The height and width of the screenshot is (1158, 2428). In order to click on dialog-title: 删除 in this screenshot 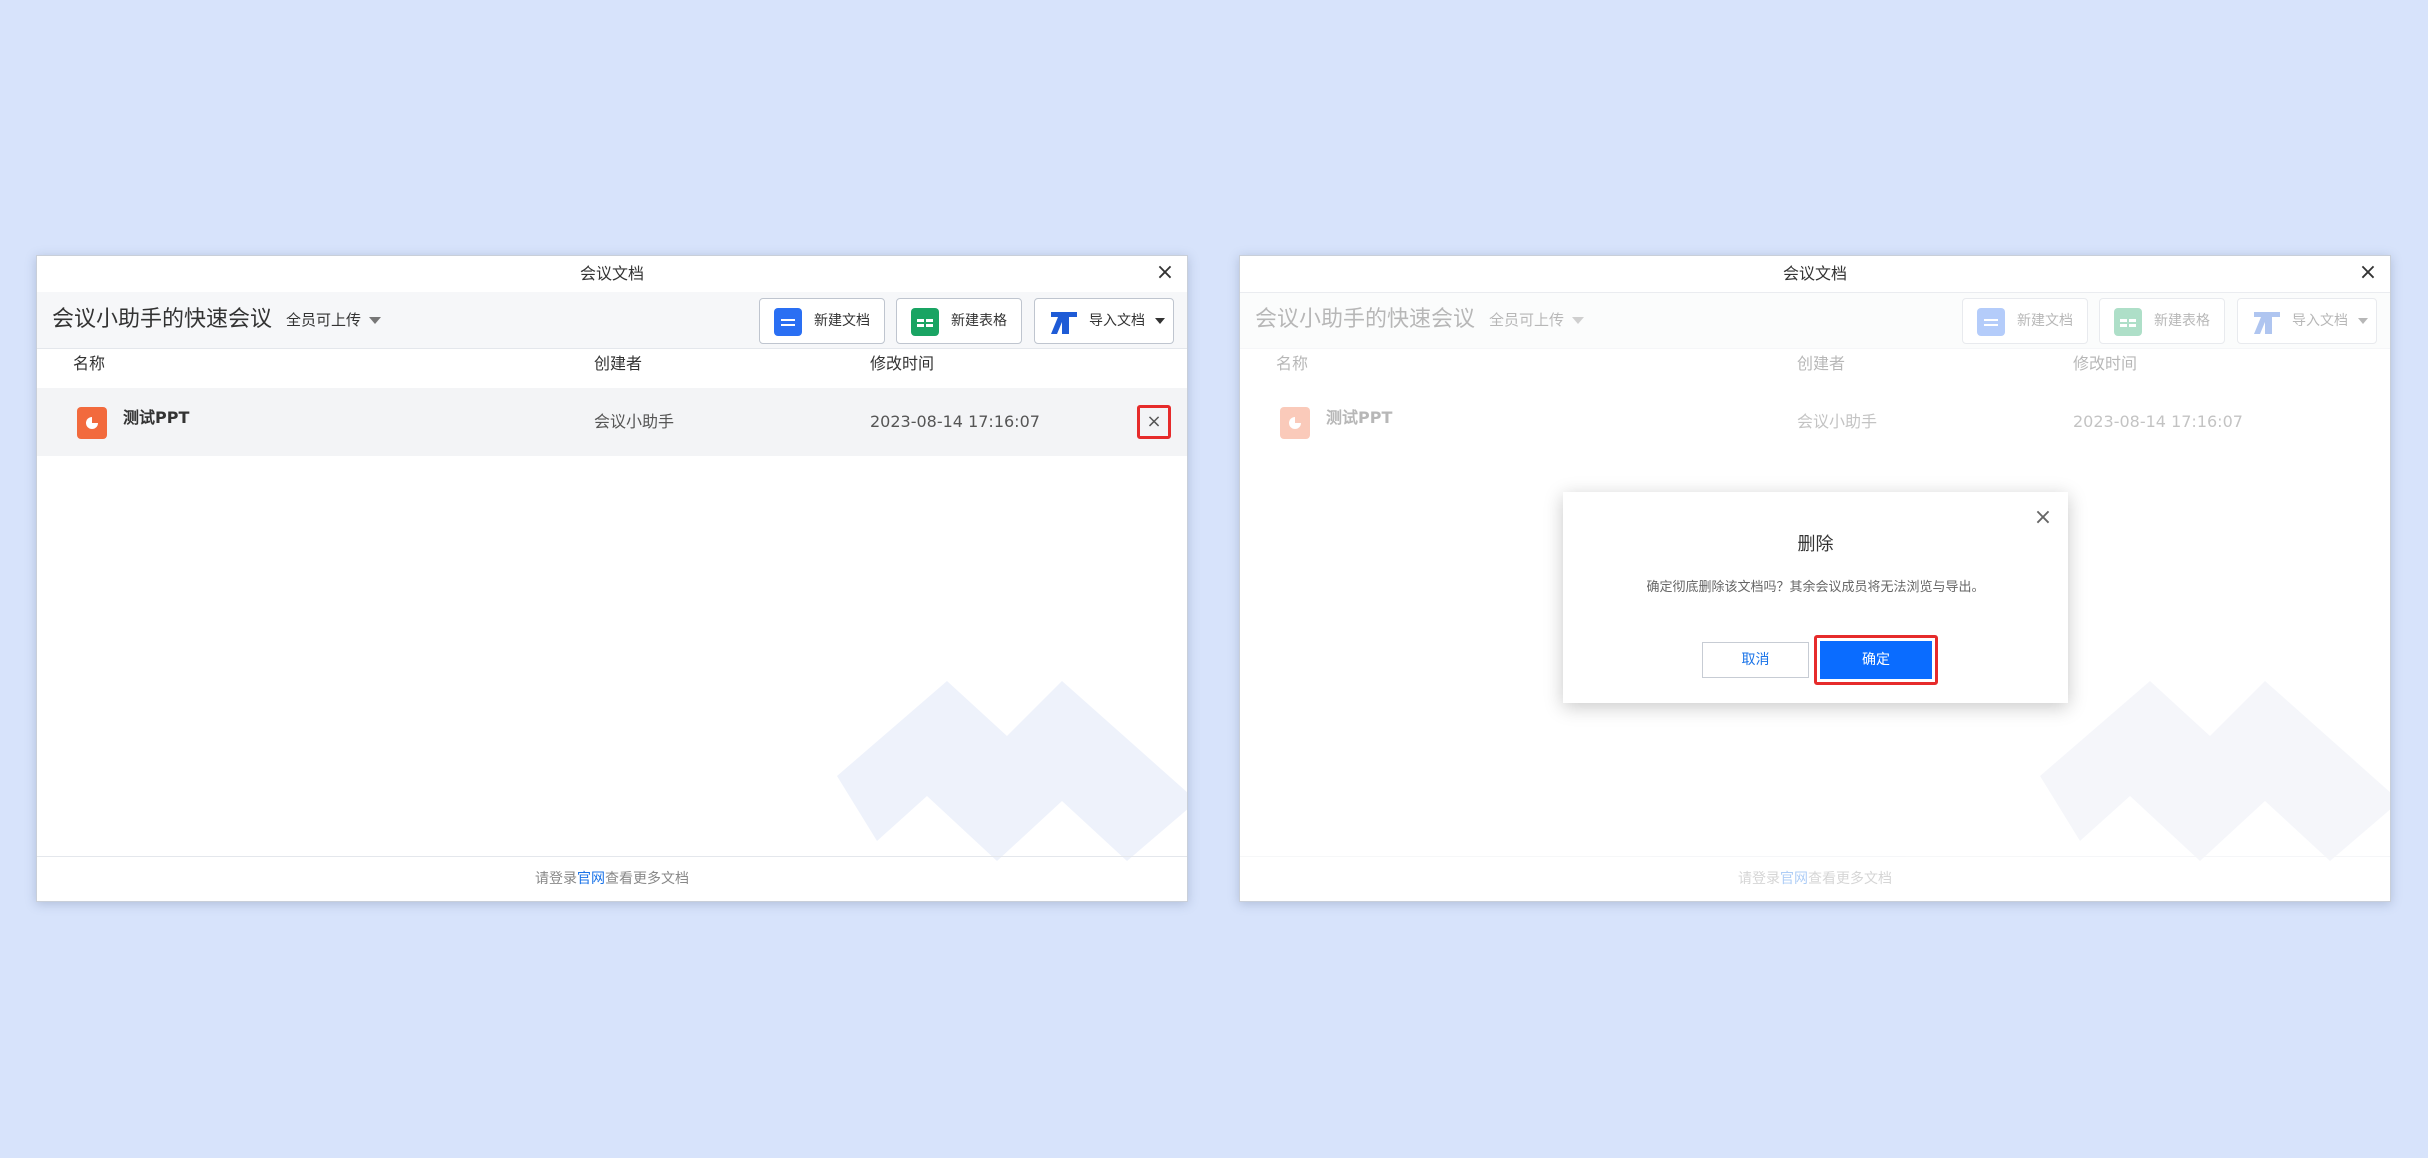, I will do `click(1815, 544)`.